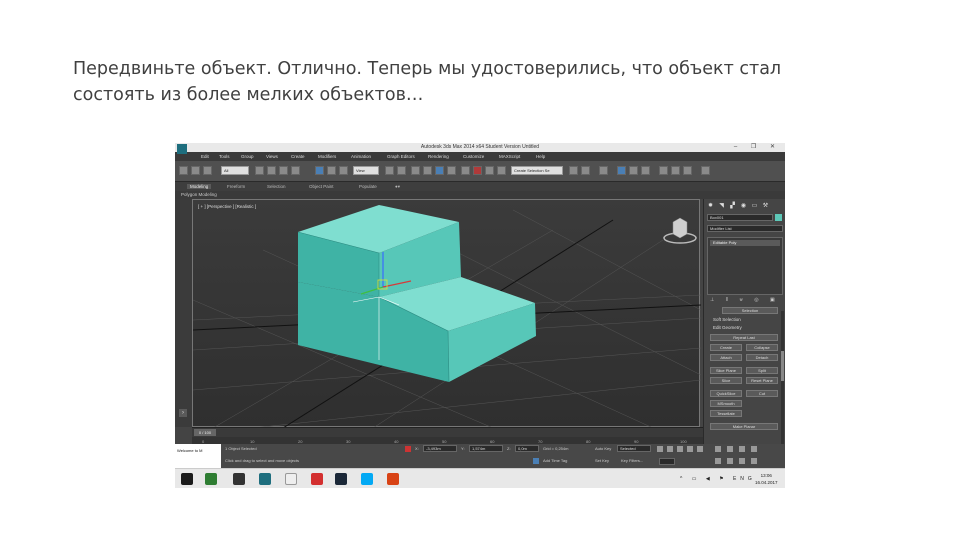 The image size is (960, 540). Describe the element at coordinates (295, 170) in the screenshot. I see `window-crossing-icon` at that location.